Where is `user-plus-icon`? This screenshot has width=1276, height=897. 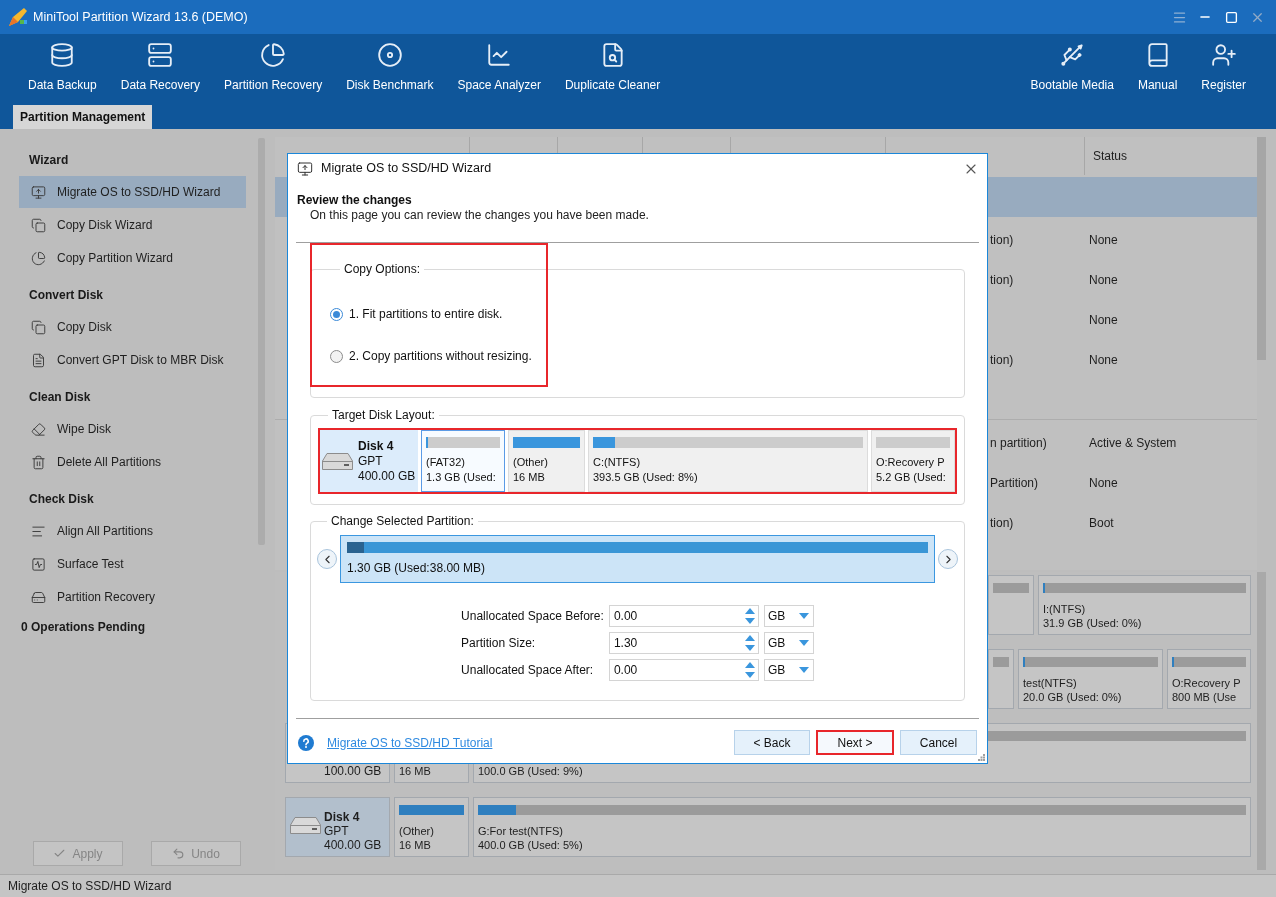 user-plus-icon is located at coordinates (1223, 55).